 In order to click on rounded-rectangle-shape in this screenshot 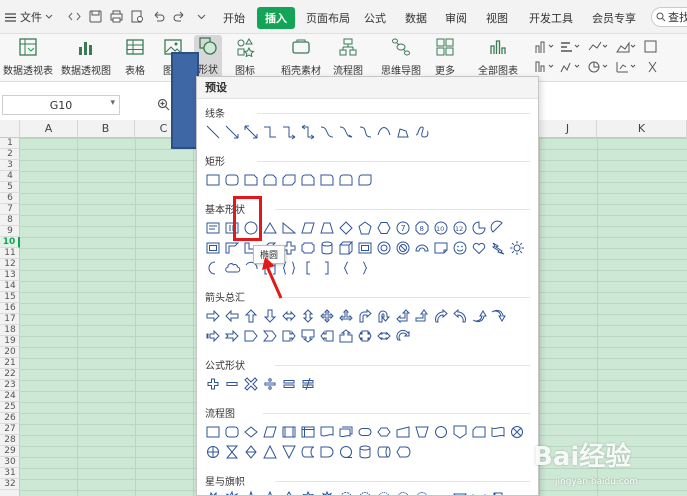, I will do `click(231, 180)`.